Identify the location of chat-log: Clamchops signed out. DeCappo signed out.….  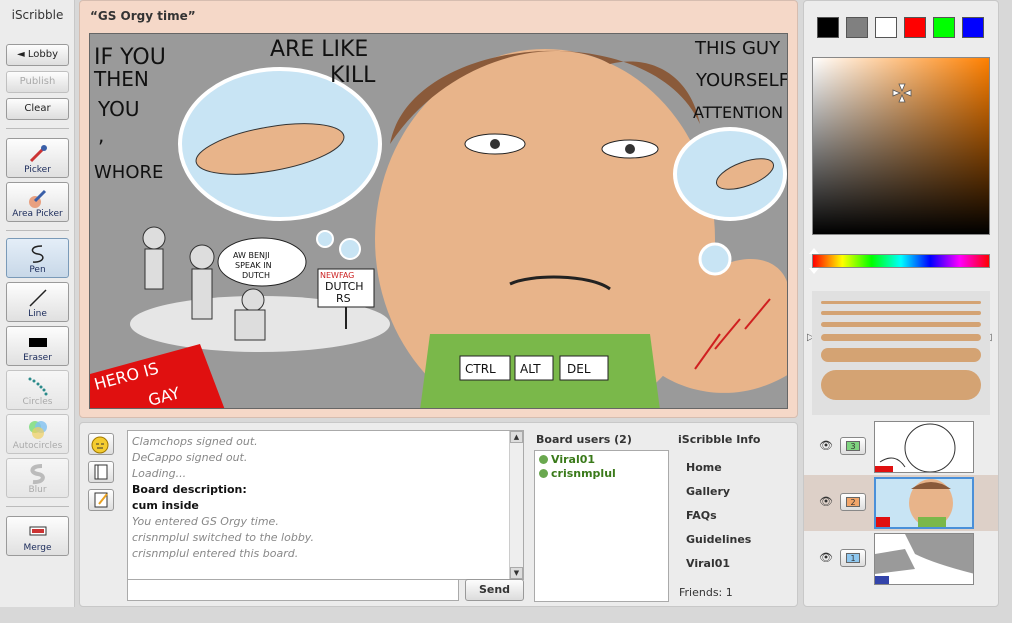
(325, 505).